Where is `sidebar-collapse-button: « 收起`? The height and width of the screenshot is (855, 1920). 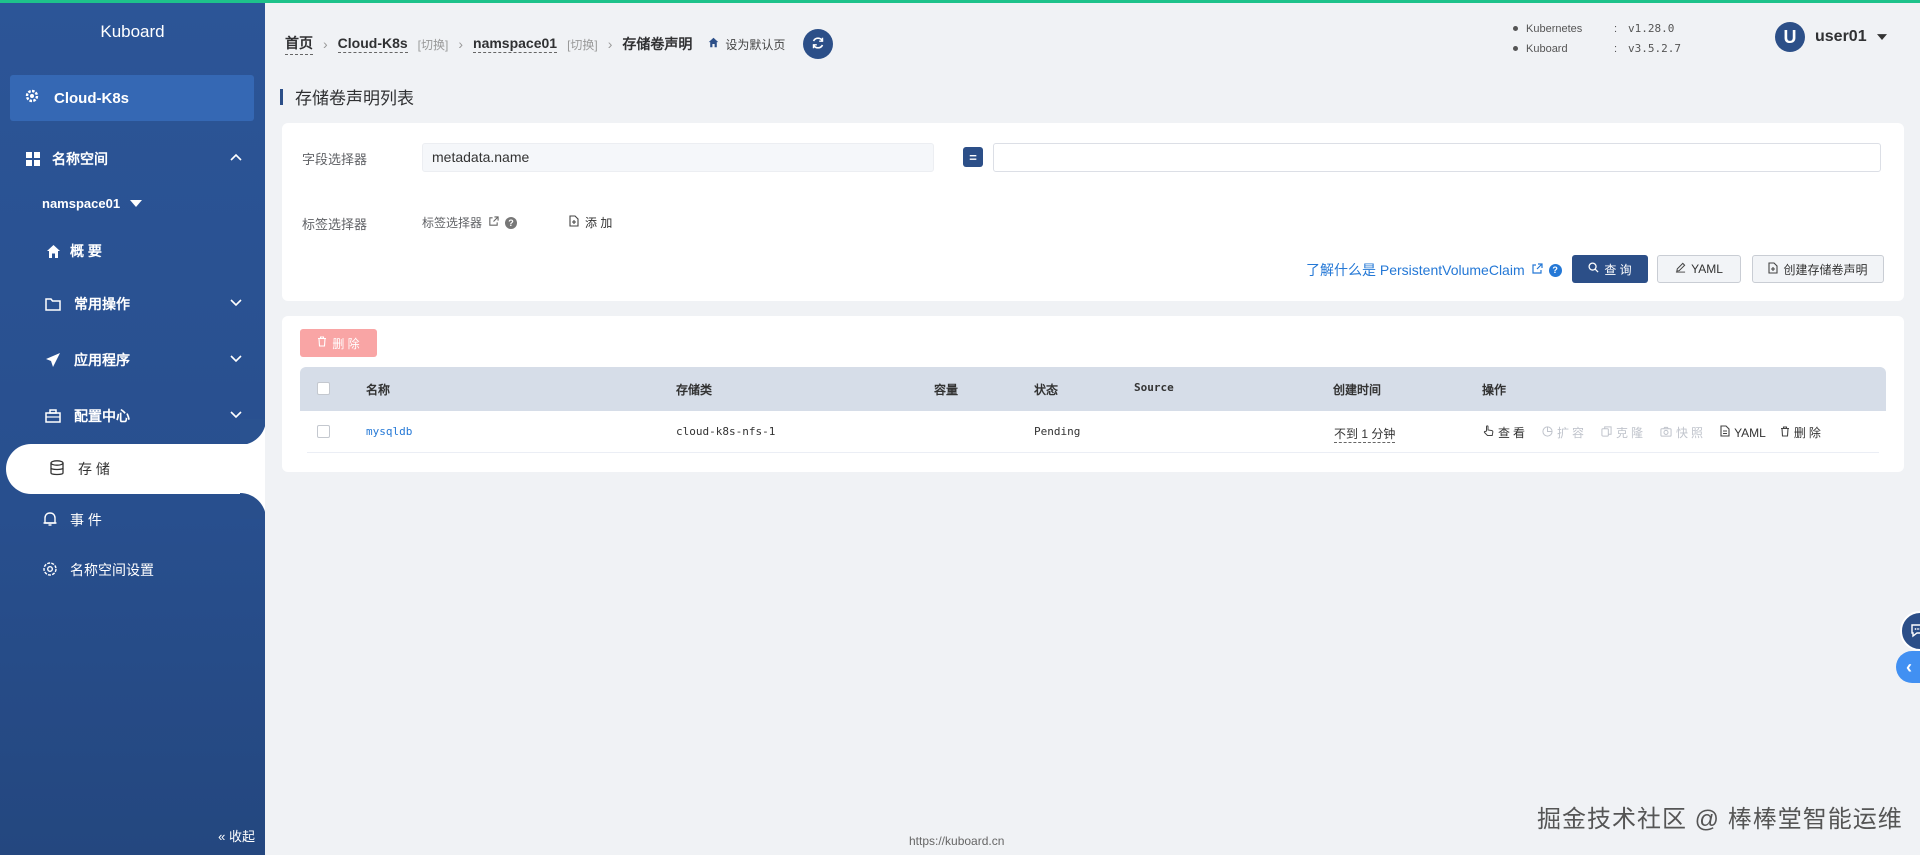 sidebar-collapse-button: « 收起 is located at coordinates (236, 835).